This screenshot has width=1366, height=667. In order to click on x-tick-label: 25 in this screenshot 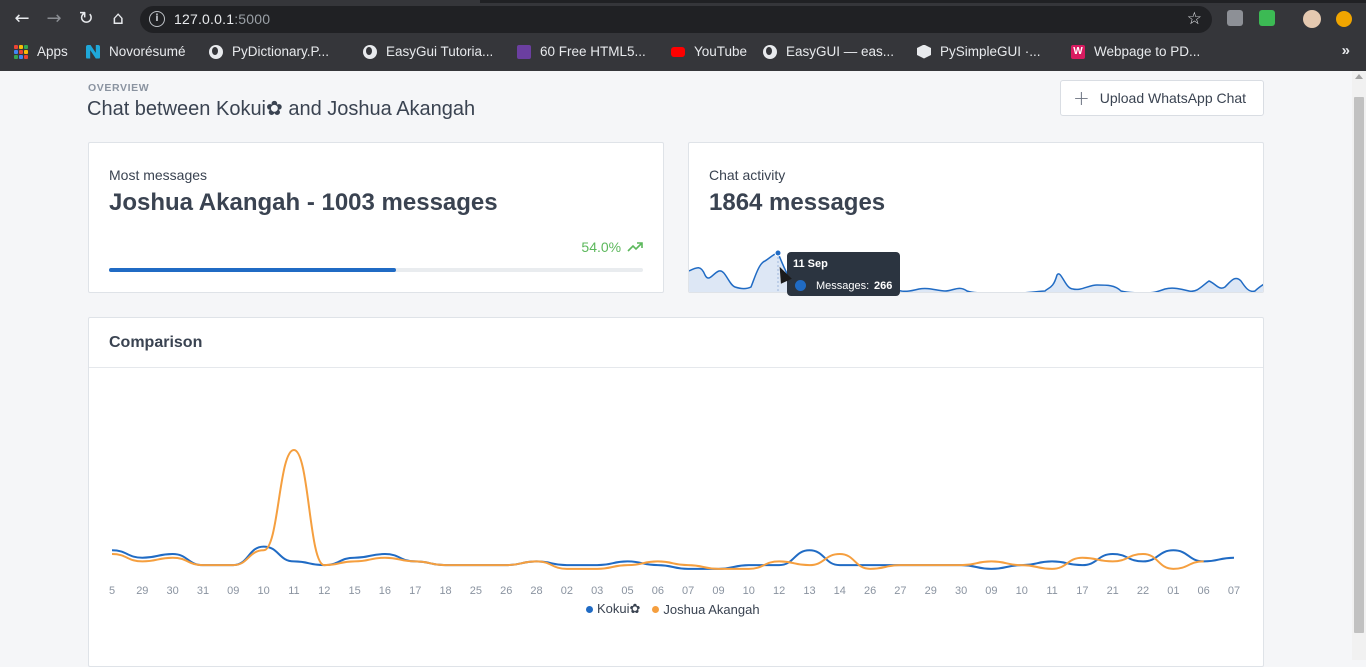, I will do `click(476, 591)`.